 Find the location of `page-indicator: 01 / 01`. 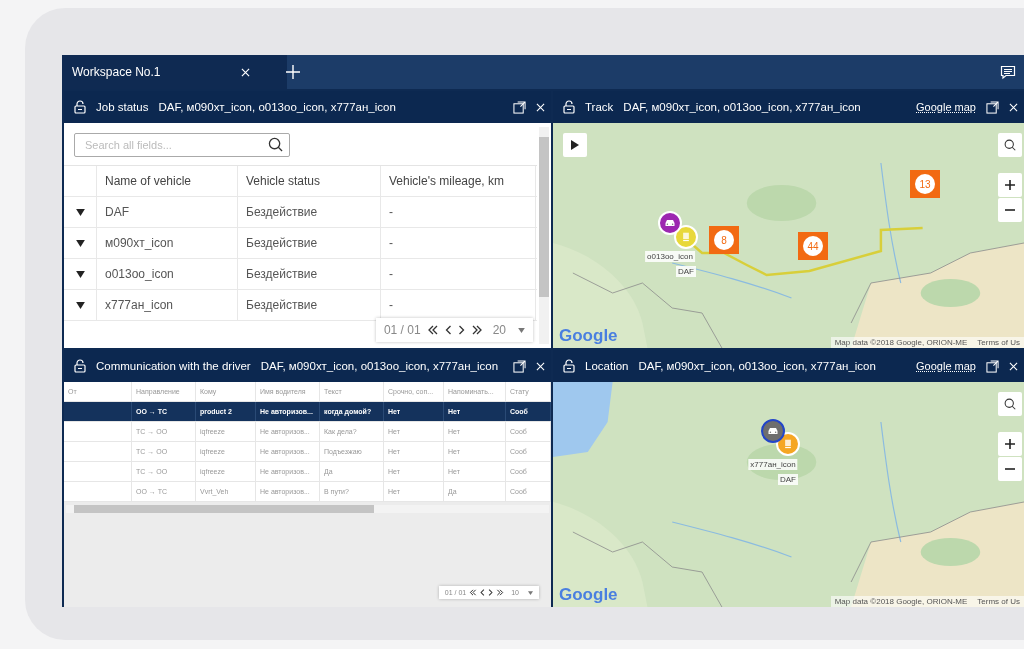

page-indicator: 01 / 01 is located at coordinates (402, 330).